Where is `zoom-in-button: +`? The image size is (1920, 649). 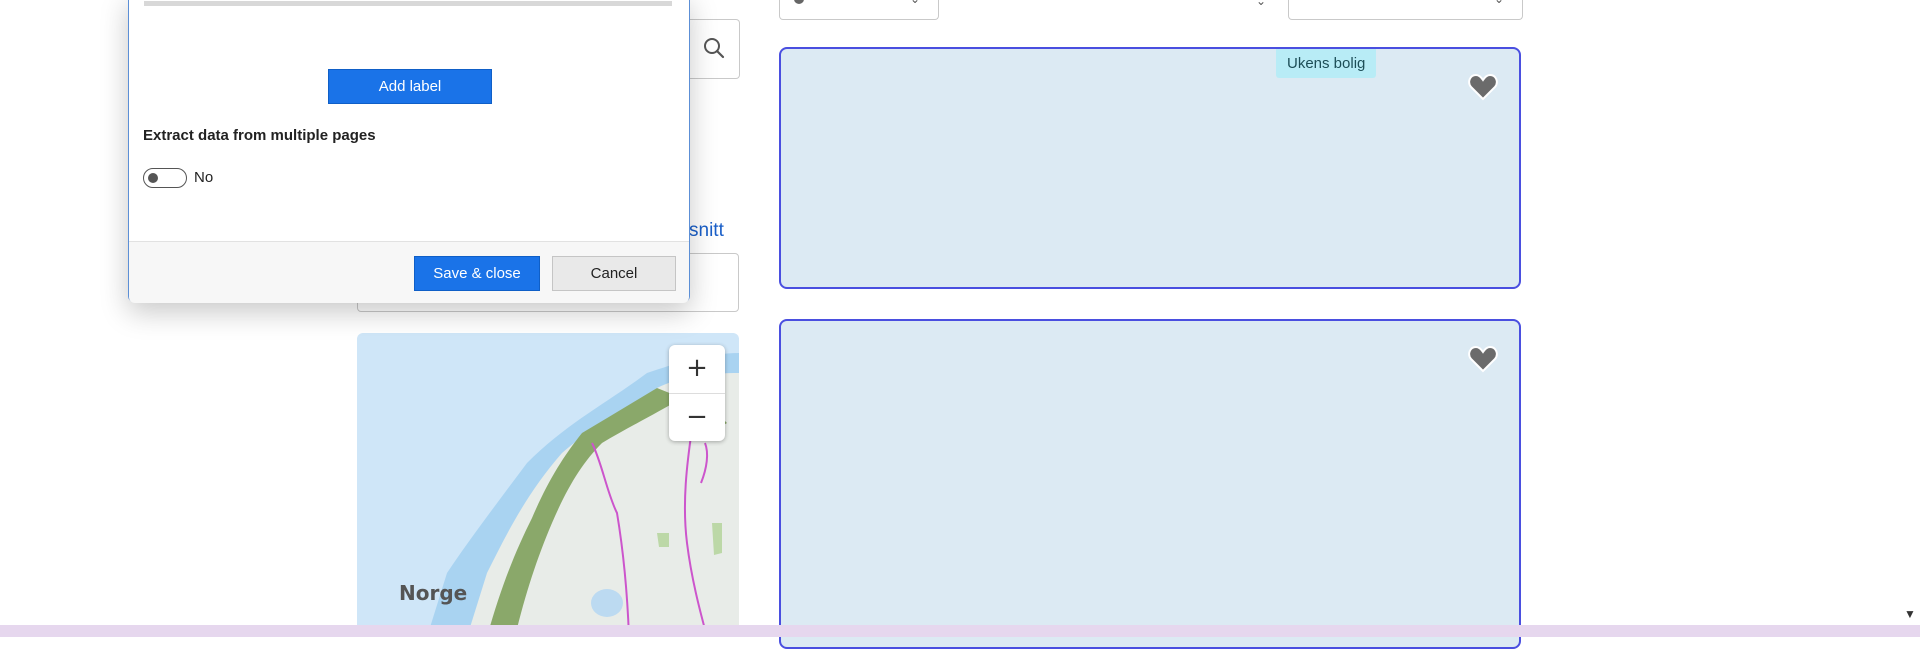 zoom-in-button: + is located at coordinates (697, 369).